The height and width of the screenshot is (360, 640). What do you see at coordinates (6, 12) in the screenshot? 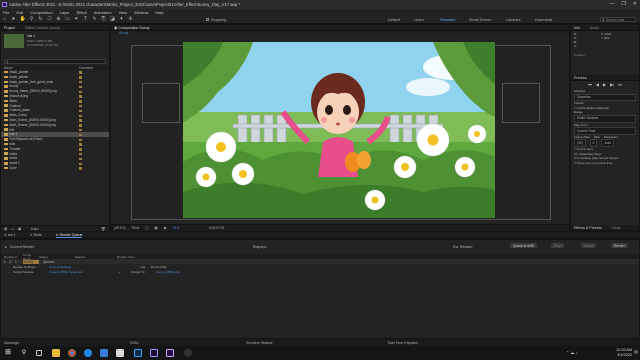
I see `menu-file: File` at bounding box center [6, 12].